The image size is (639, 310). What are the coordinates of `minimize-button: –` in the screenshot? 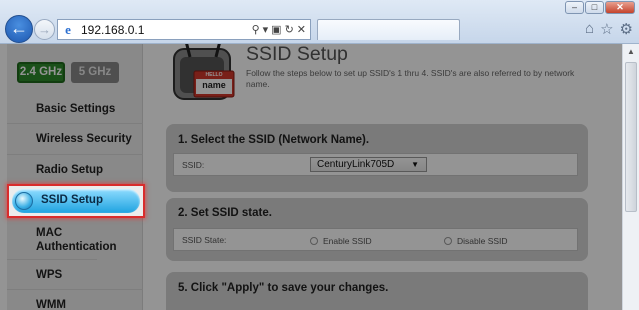 It's located at (574, 7).